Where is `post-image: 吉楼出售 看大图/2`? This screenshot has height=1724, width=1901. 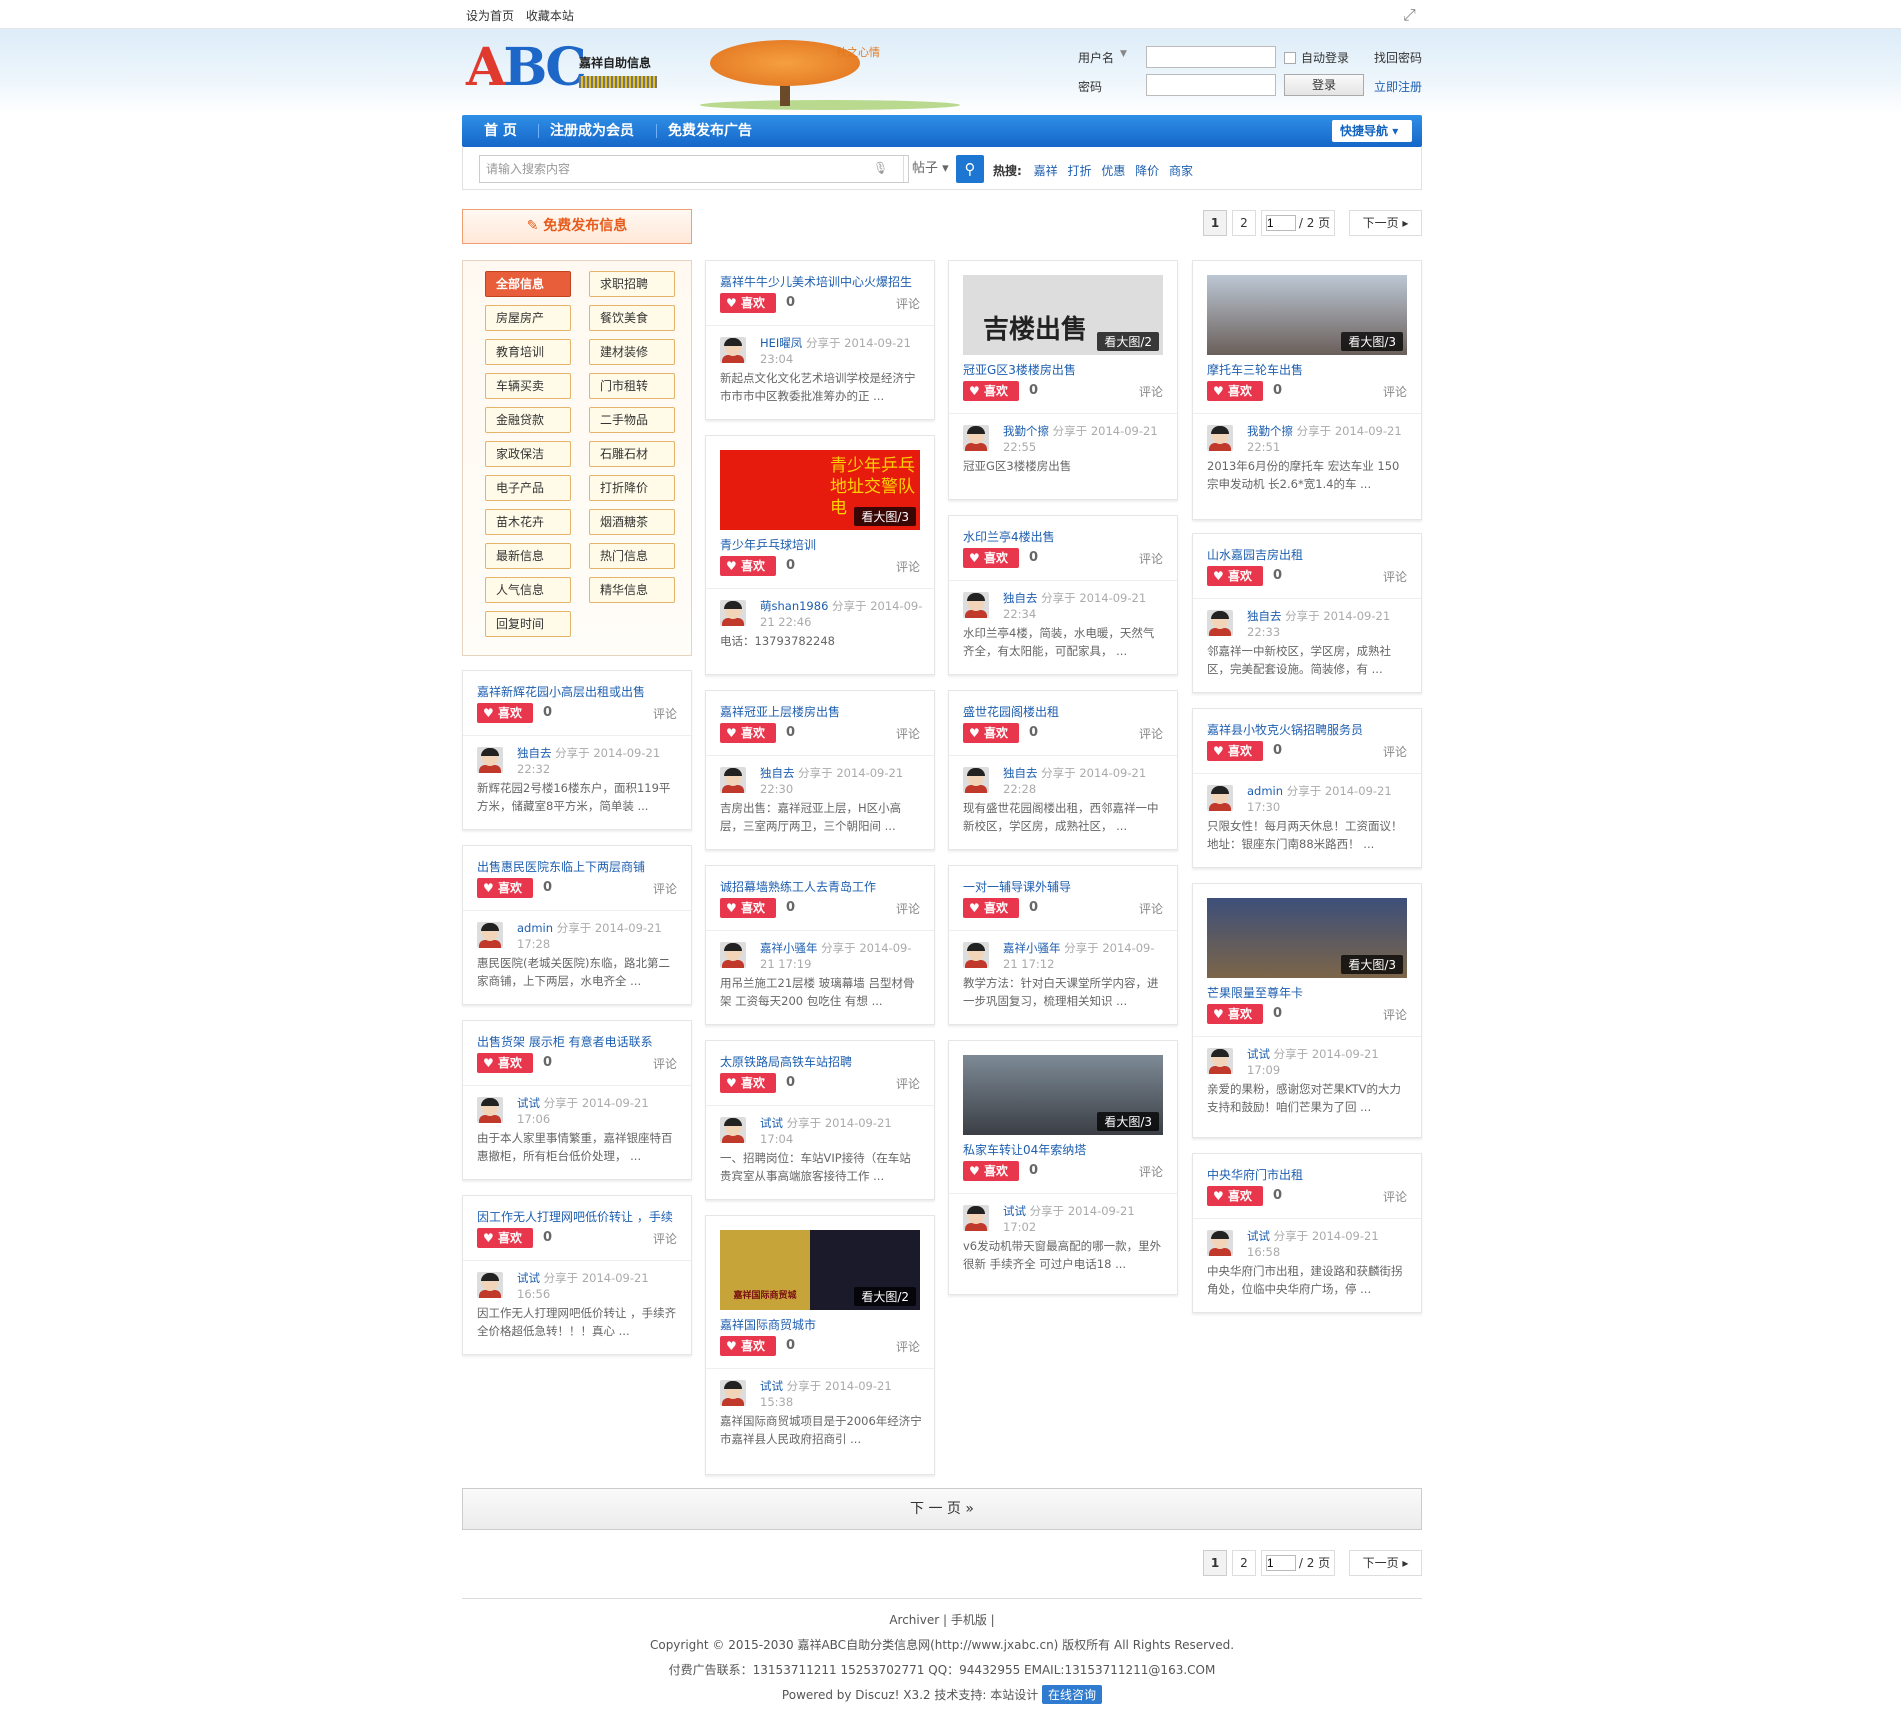 post-image: 吉楼出售 看大图/2 is located at coordinates (1063, 315).